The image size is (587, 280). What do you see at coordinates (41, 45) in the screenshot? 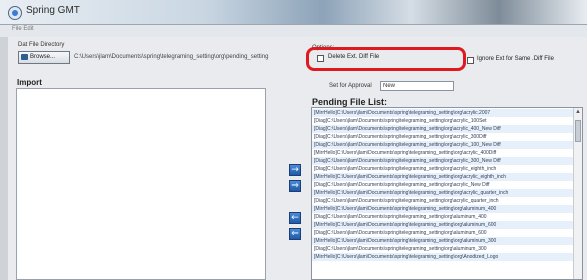
I see `directory-label: Dat File Directory` at bounding box center [41, 45].